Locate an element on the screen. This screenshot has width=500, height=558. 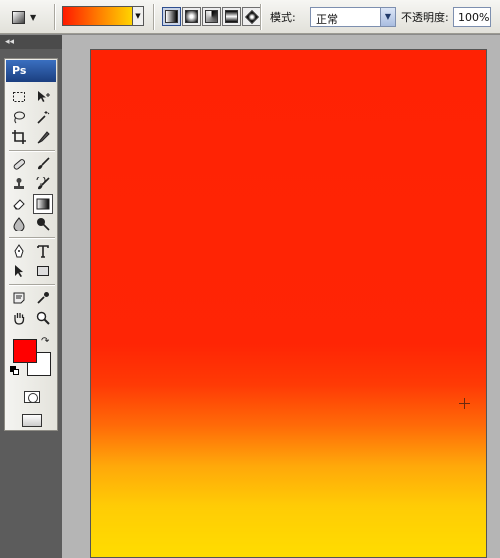
diamond-gradient-button is located at coordinates (251, 16).